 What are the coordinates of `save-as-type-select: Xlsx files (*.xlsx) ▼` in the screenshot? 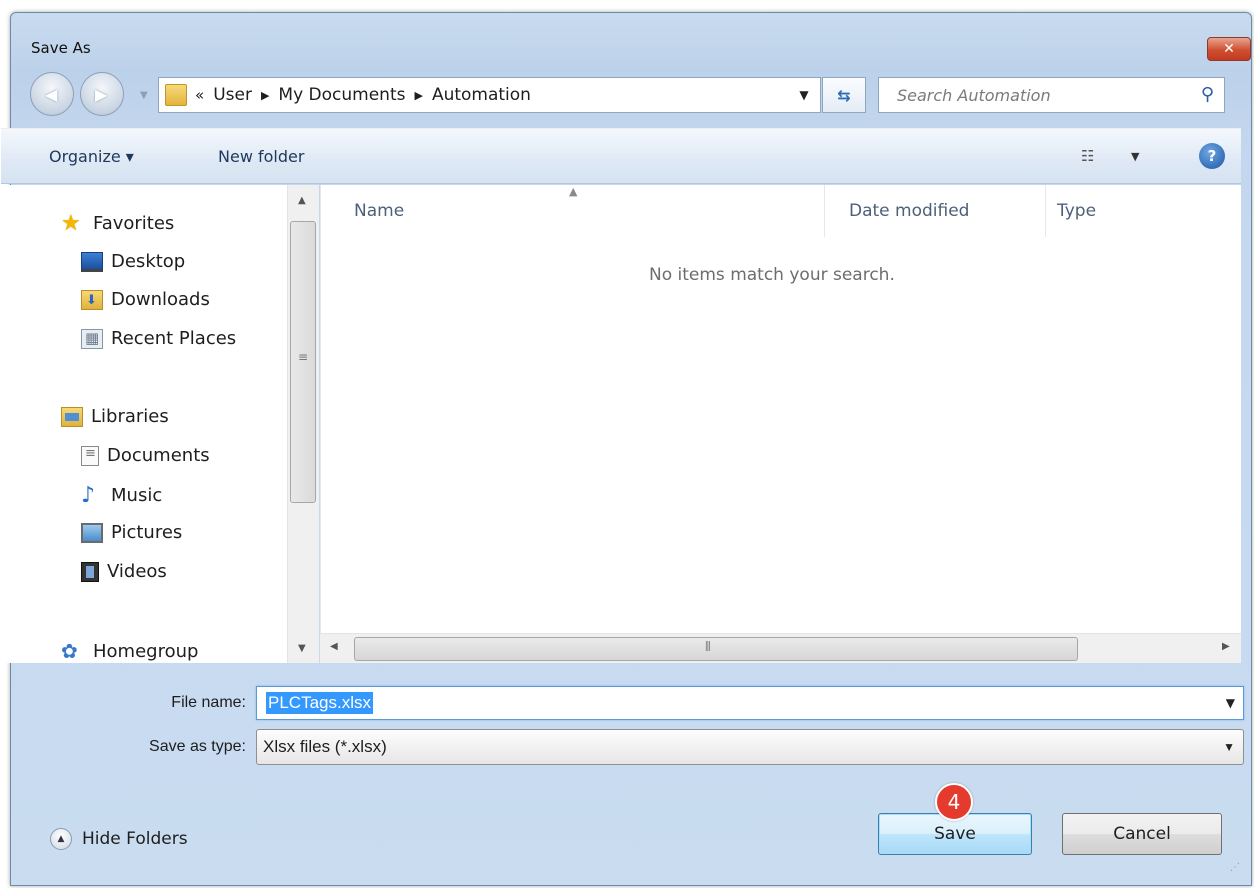 It's located at (750, 747).